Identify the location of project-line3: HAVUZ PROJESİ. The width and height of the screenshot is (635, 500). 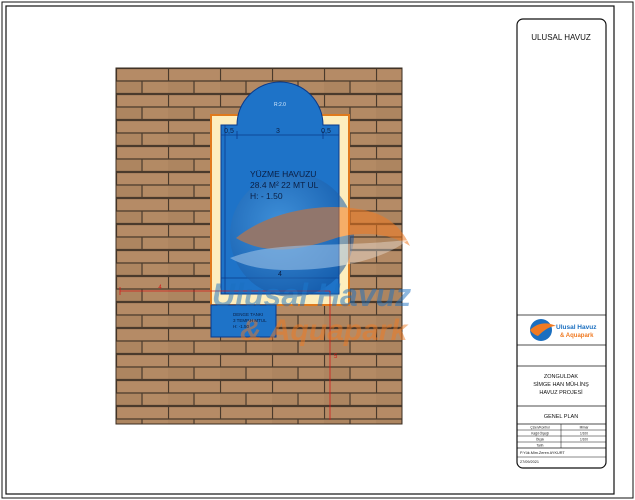
(561, 392).